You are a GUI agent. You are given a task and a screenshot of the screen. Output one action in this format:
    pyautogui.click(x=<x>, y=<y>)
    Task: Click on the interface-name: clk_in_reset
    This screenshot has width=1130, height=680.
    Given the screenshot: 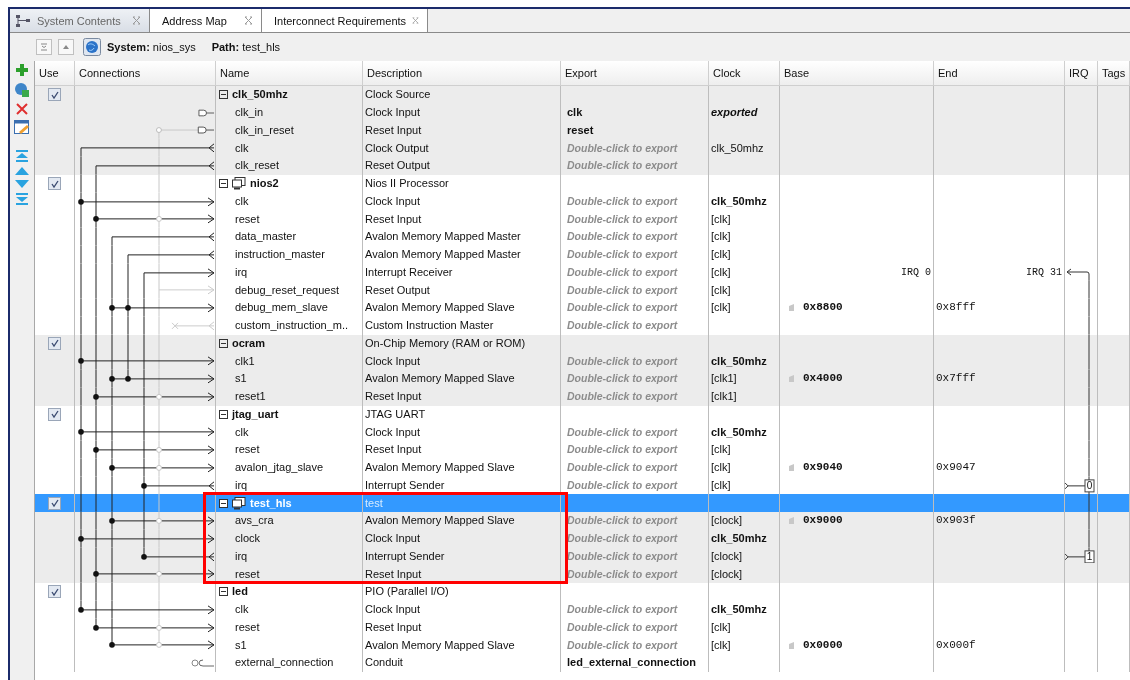 What is the action you would take?
    pyautogui.click(x=264, y=130)
    